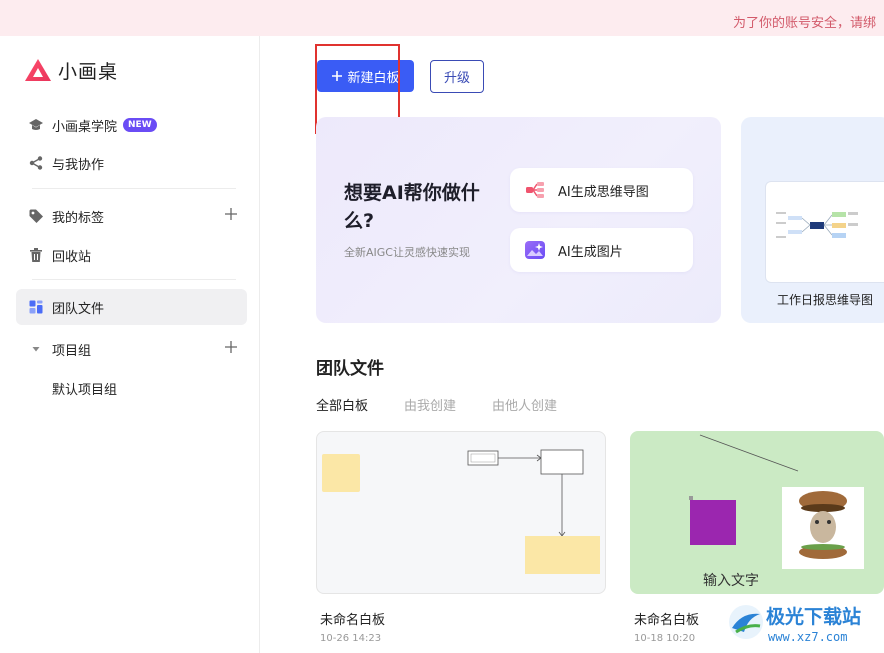 The width and height of the screenshot is (884, 653). What do you see at coordinates (131, 307) in the screenshot?
I see `sidebar-item-team-files: 团队文件` at bounding box center [131, 307].